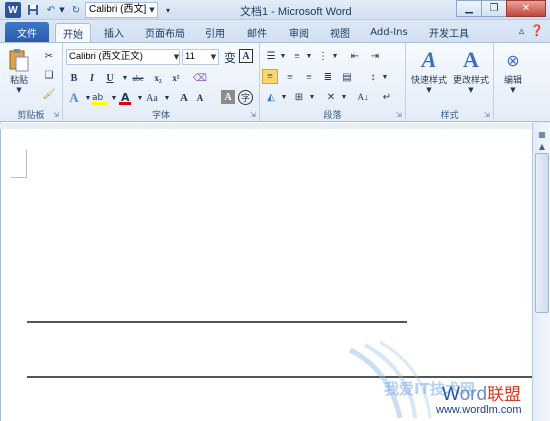 The width and height of the screenshot is (550, 421). Describe the element at coordinates (33, 10) in the screenshot. I see `save-icon` at that location.